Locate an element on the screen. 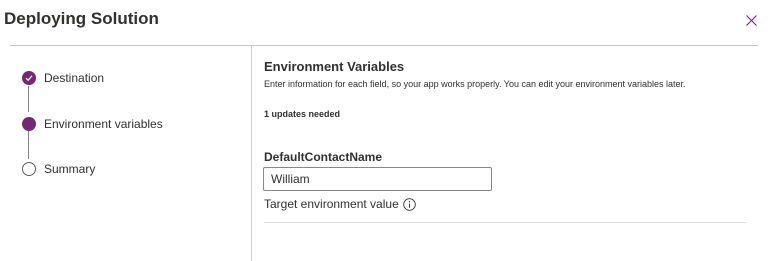 The image size is (768, 261). field-label: DefaultContactName is located at coordinates (323, 157).